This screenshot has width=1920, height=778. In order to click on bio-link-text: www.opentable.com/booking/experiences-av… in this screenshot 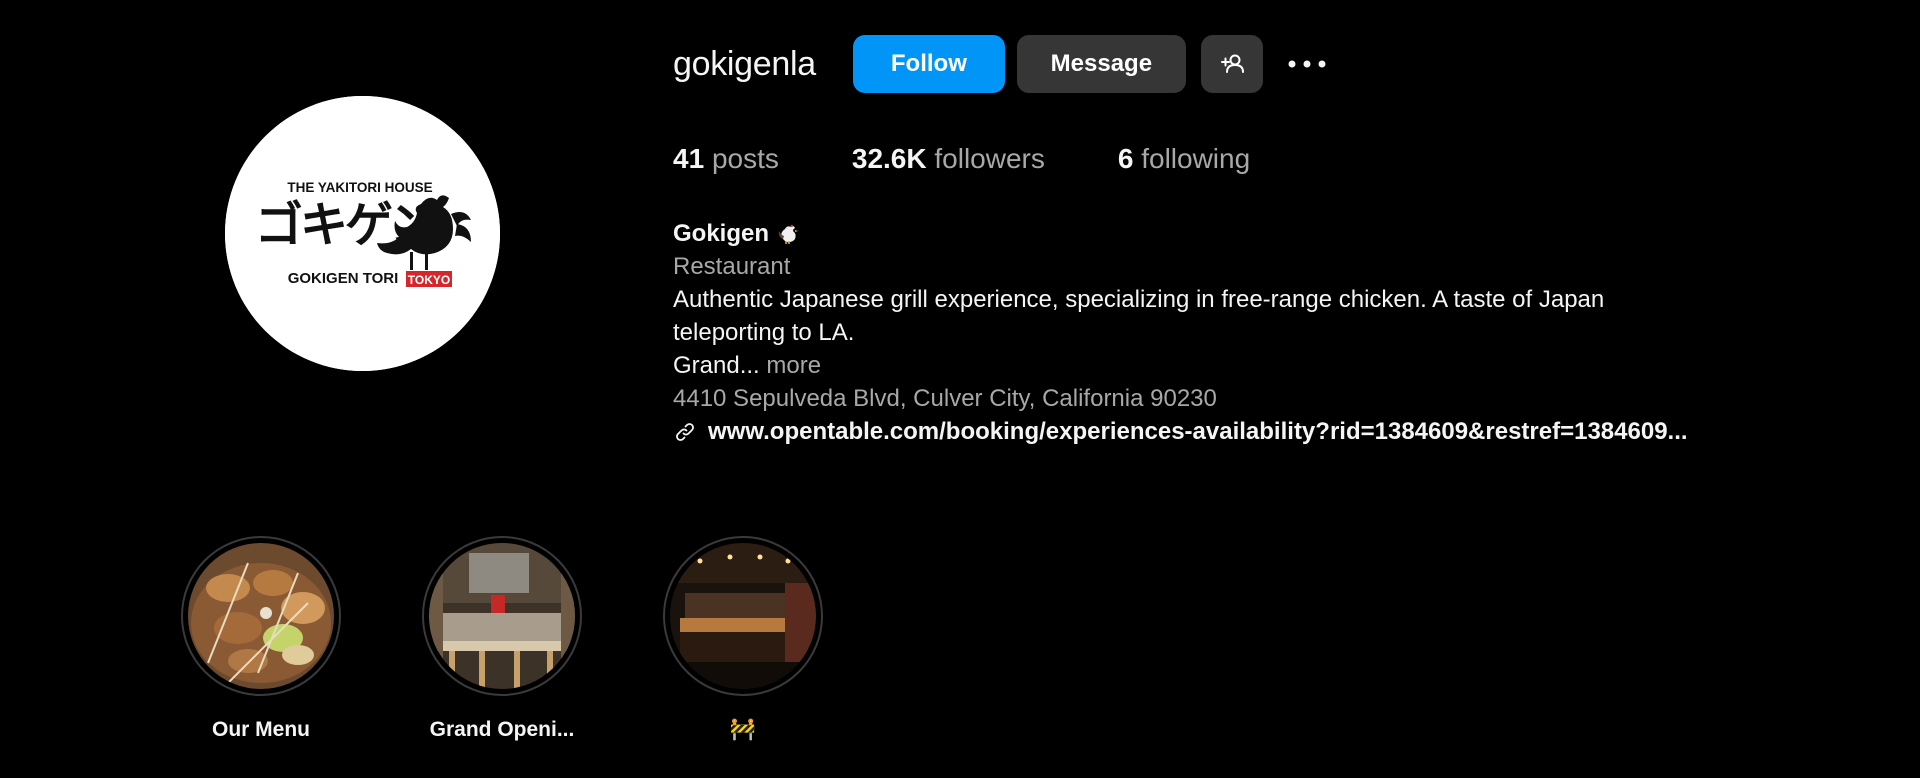, I will do `click(1198, 431)`.